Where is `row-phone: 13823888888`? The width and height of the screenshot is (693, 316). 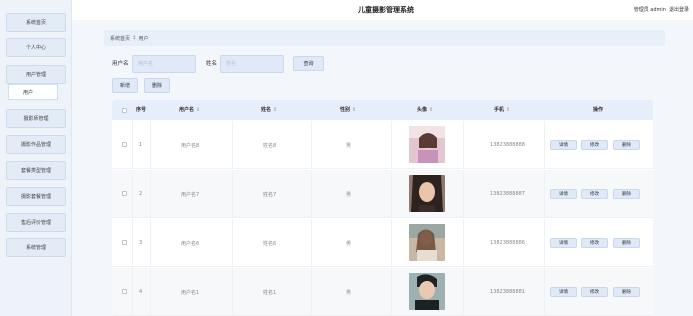 row-phone: 13823888888 is located at coordinates (507, 145).